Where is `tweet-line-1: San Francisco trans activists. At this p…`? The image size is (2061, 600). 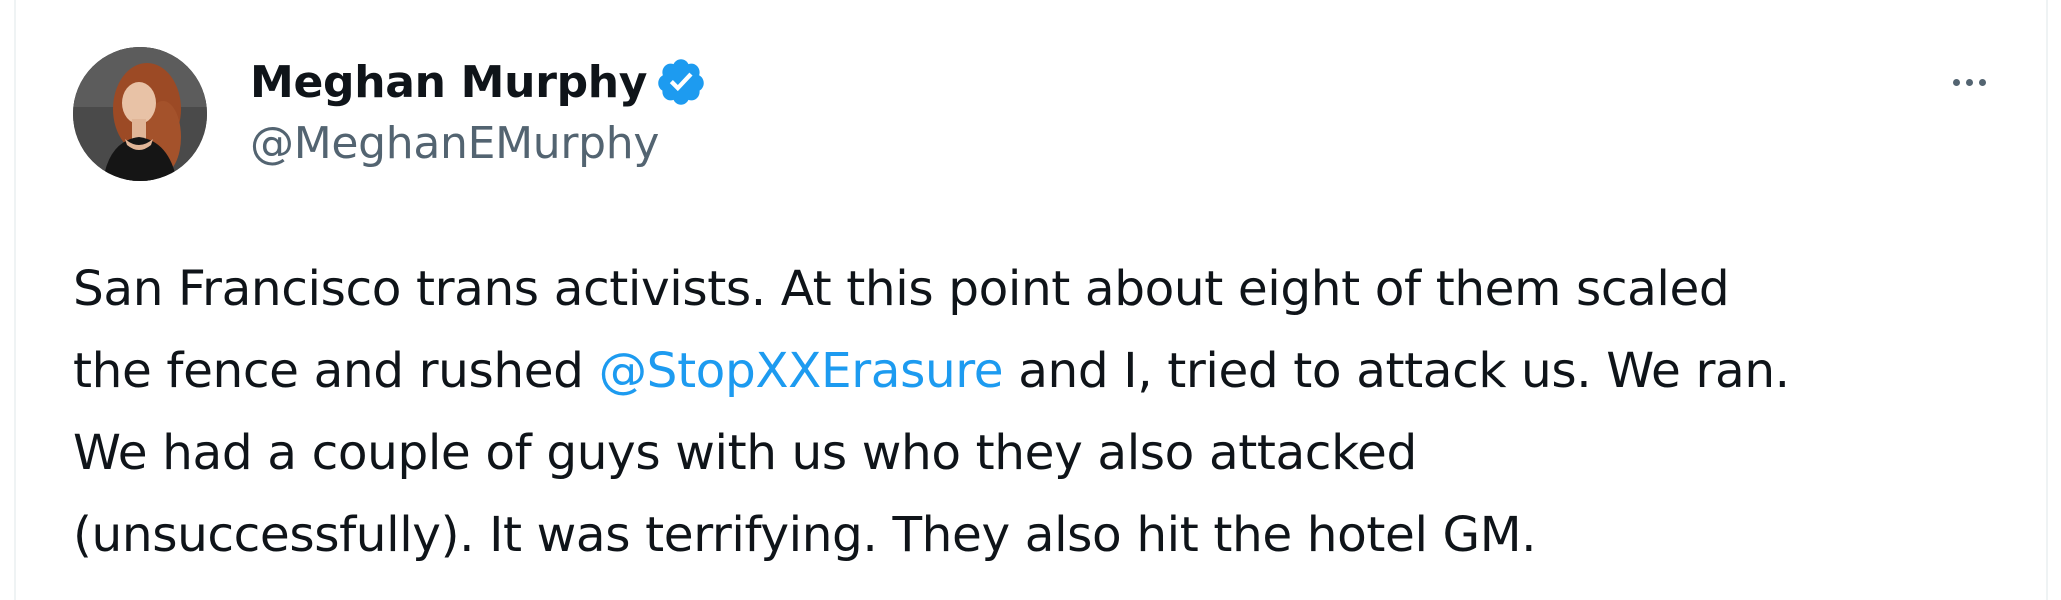 tweet-line-1: San Francisco trans activists. At this p… is located at coordinates (901, 289).